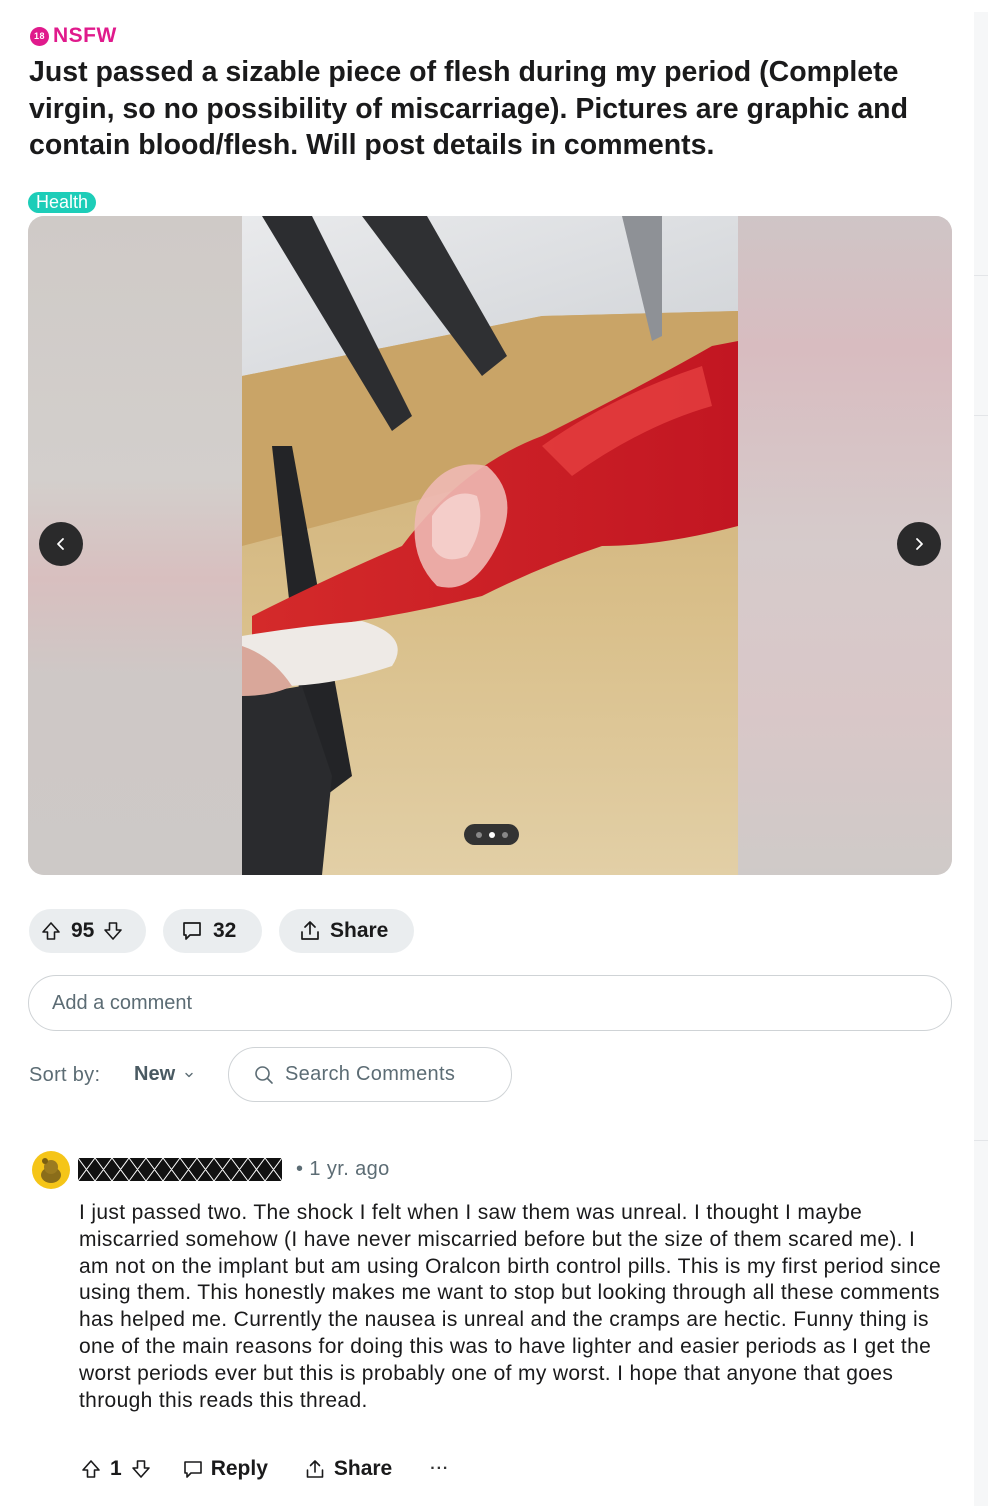  I want to click on gallery-dot-active, so click(491, 834).